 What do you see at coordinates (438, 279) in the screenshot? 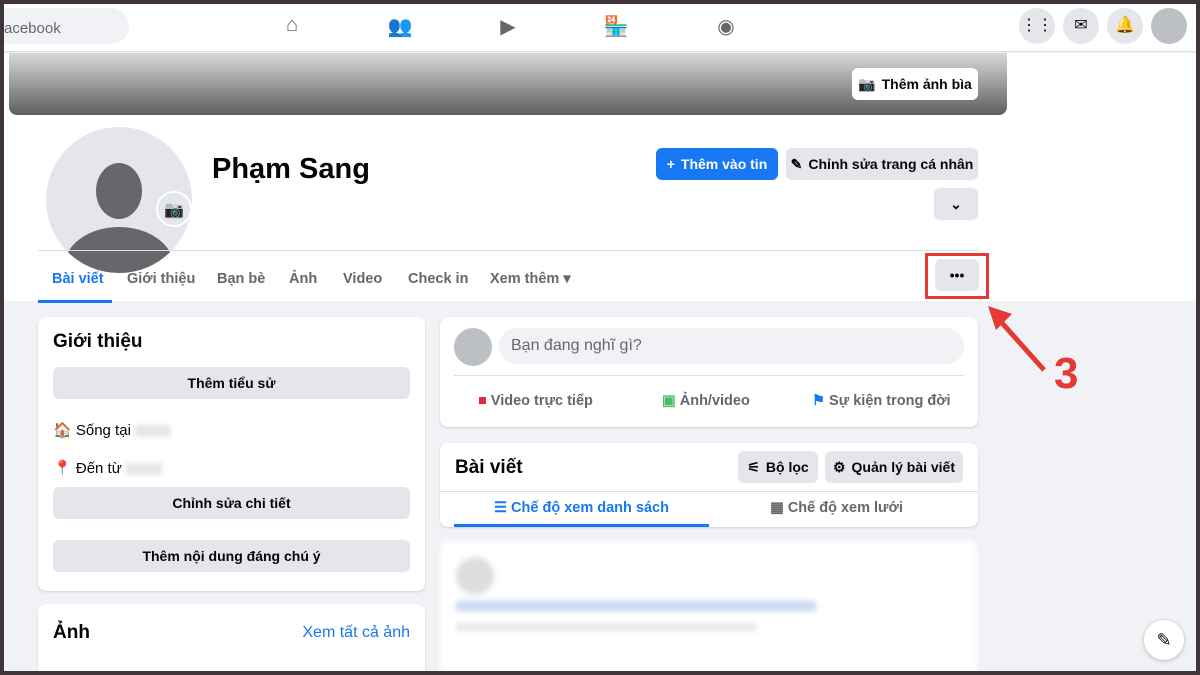
I see `tab-checkin: Check in` at bounding box center [438, 279].